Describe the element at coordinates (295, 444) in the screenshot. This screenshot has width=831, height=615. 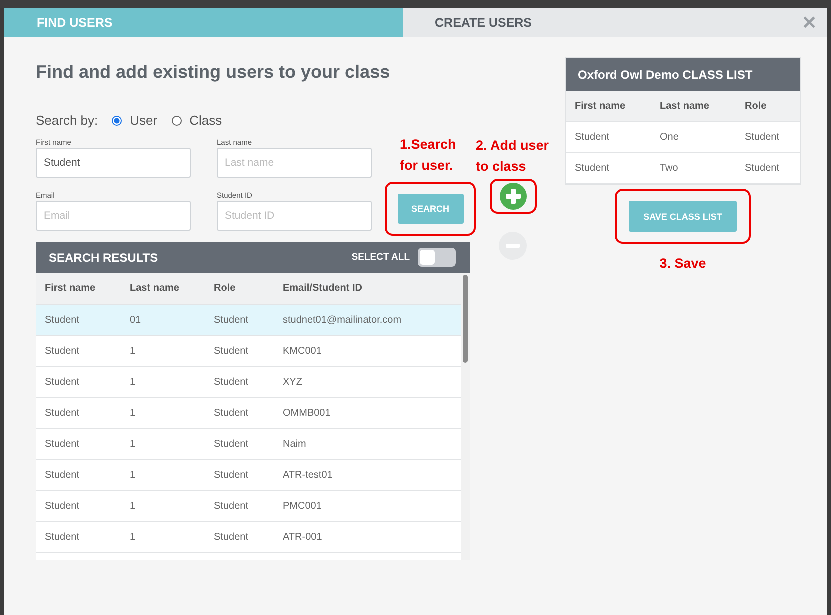
I see `table-cell-text: Naim` at that location.